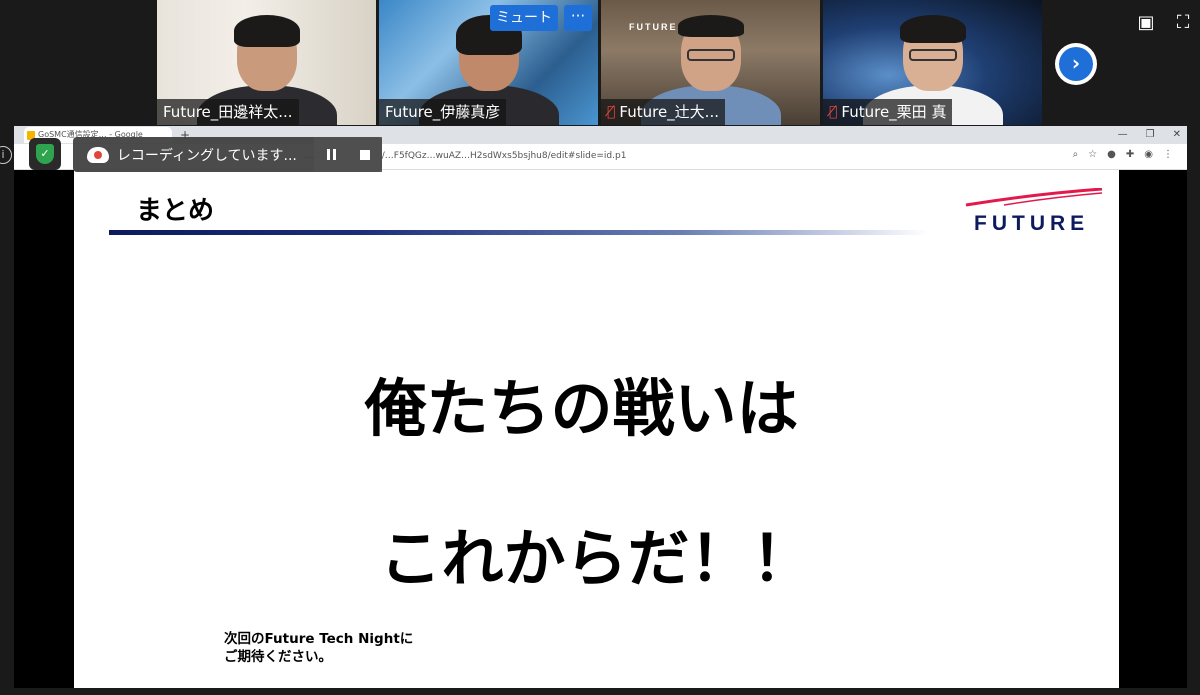 The image size is (1200, 695). Describe the element at coordinates (1183, 23) in the screenshot. I see `fullscreen-icon: ⛶` at that location.